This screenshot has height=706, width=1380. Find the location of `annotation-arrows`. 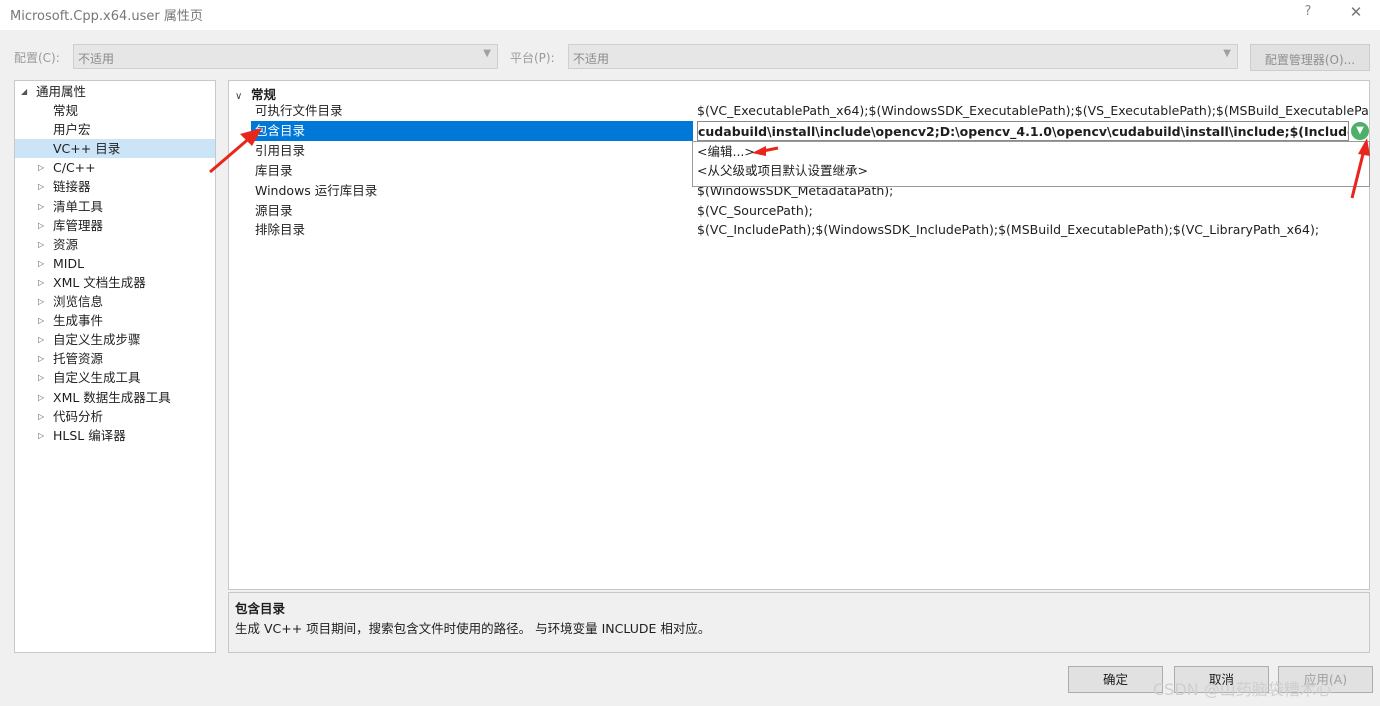

annotation-arrows is located at coordinates (789, 163).